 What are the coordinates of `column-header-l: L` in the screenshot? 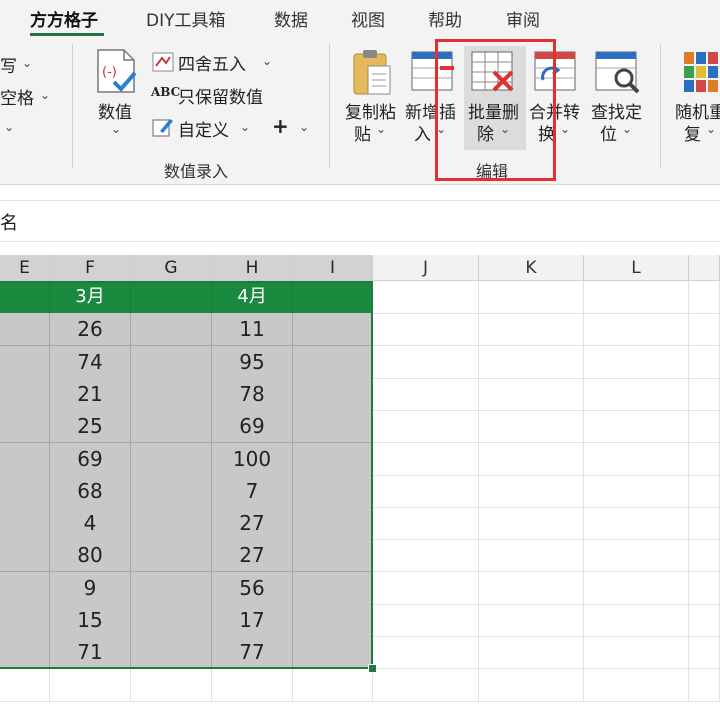 It's located at (636, 268).